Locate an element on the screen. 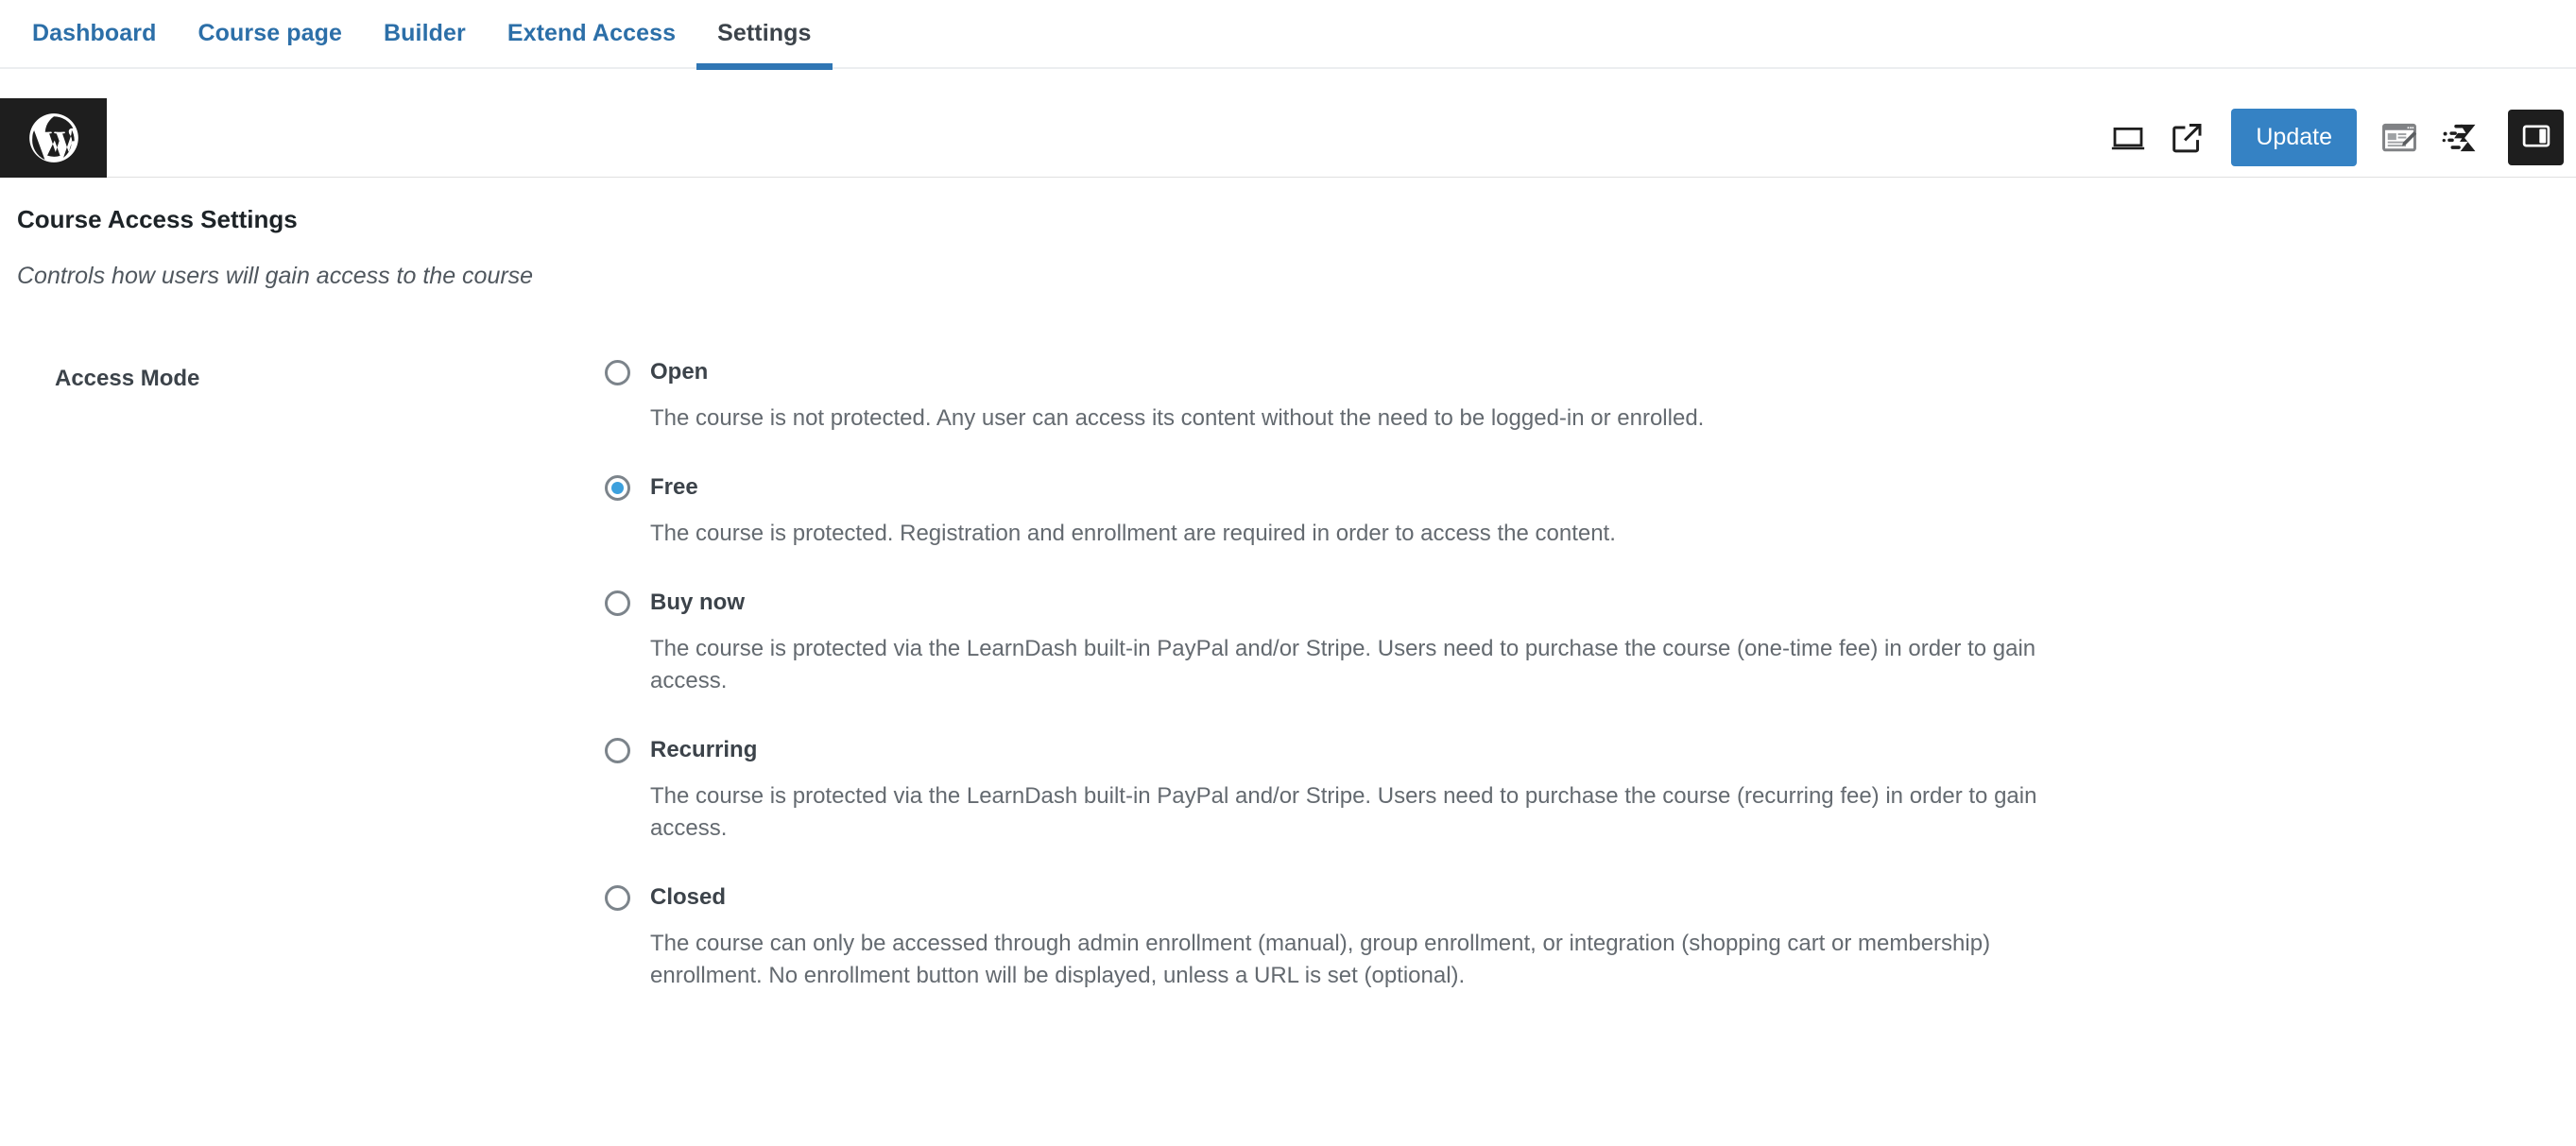 This screenshot has width=2576, height=1146. preview-button is located at coordinates (2186, 138).